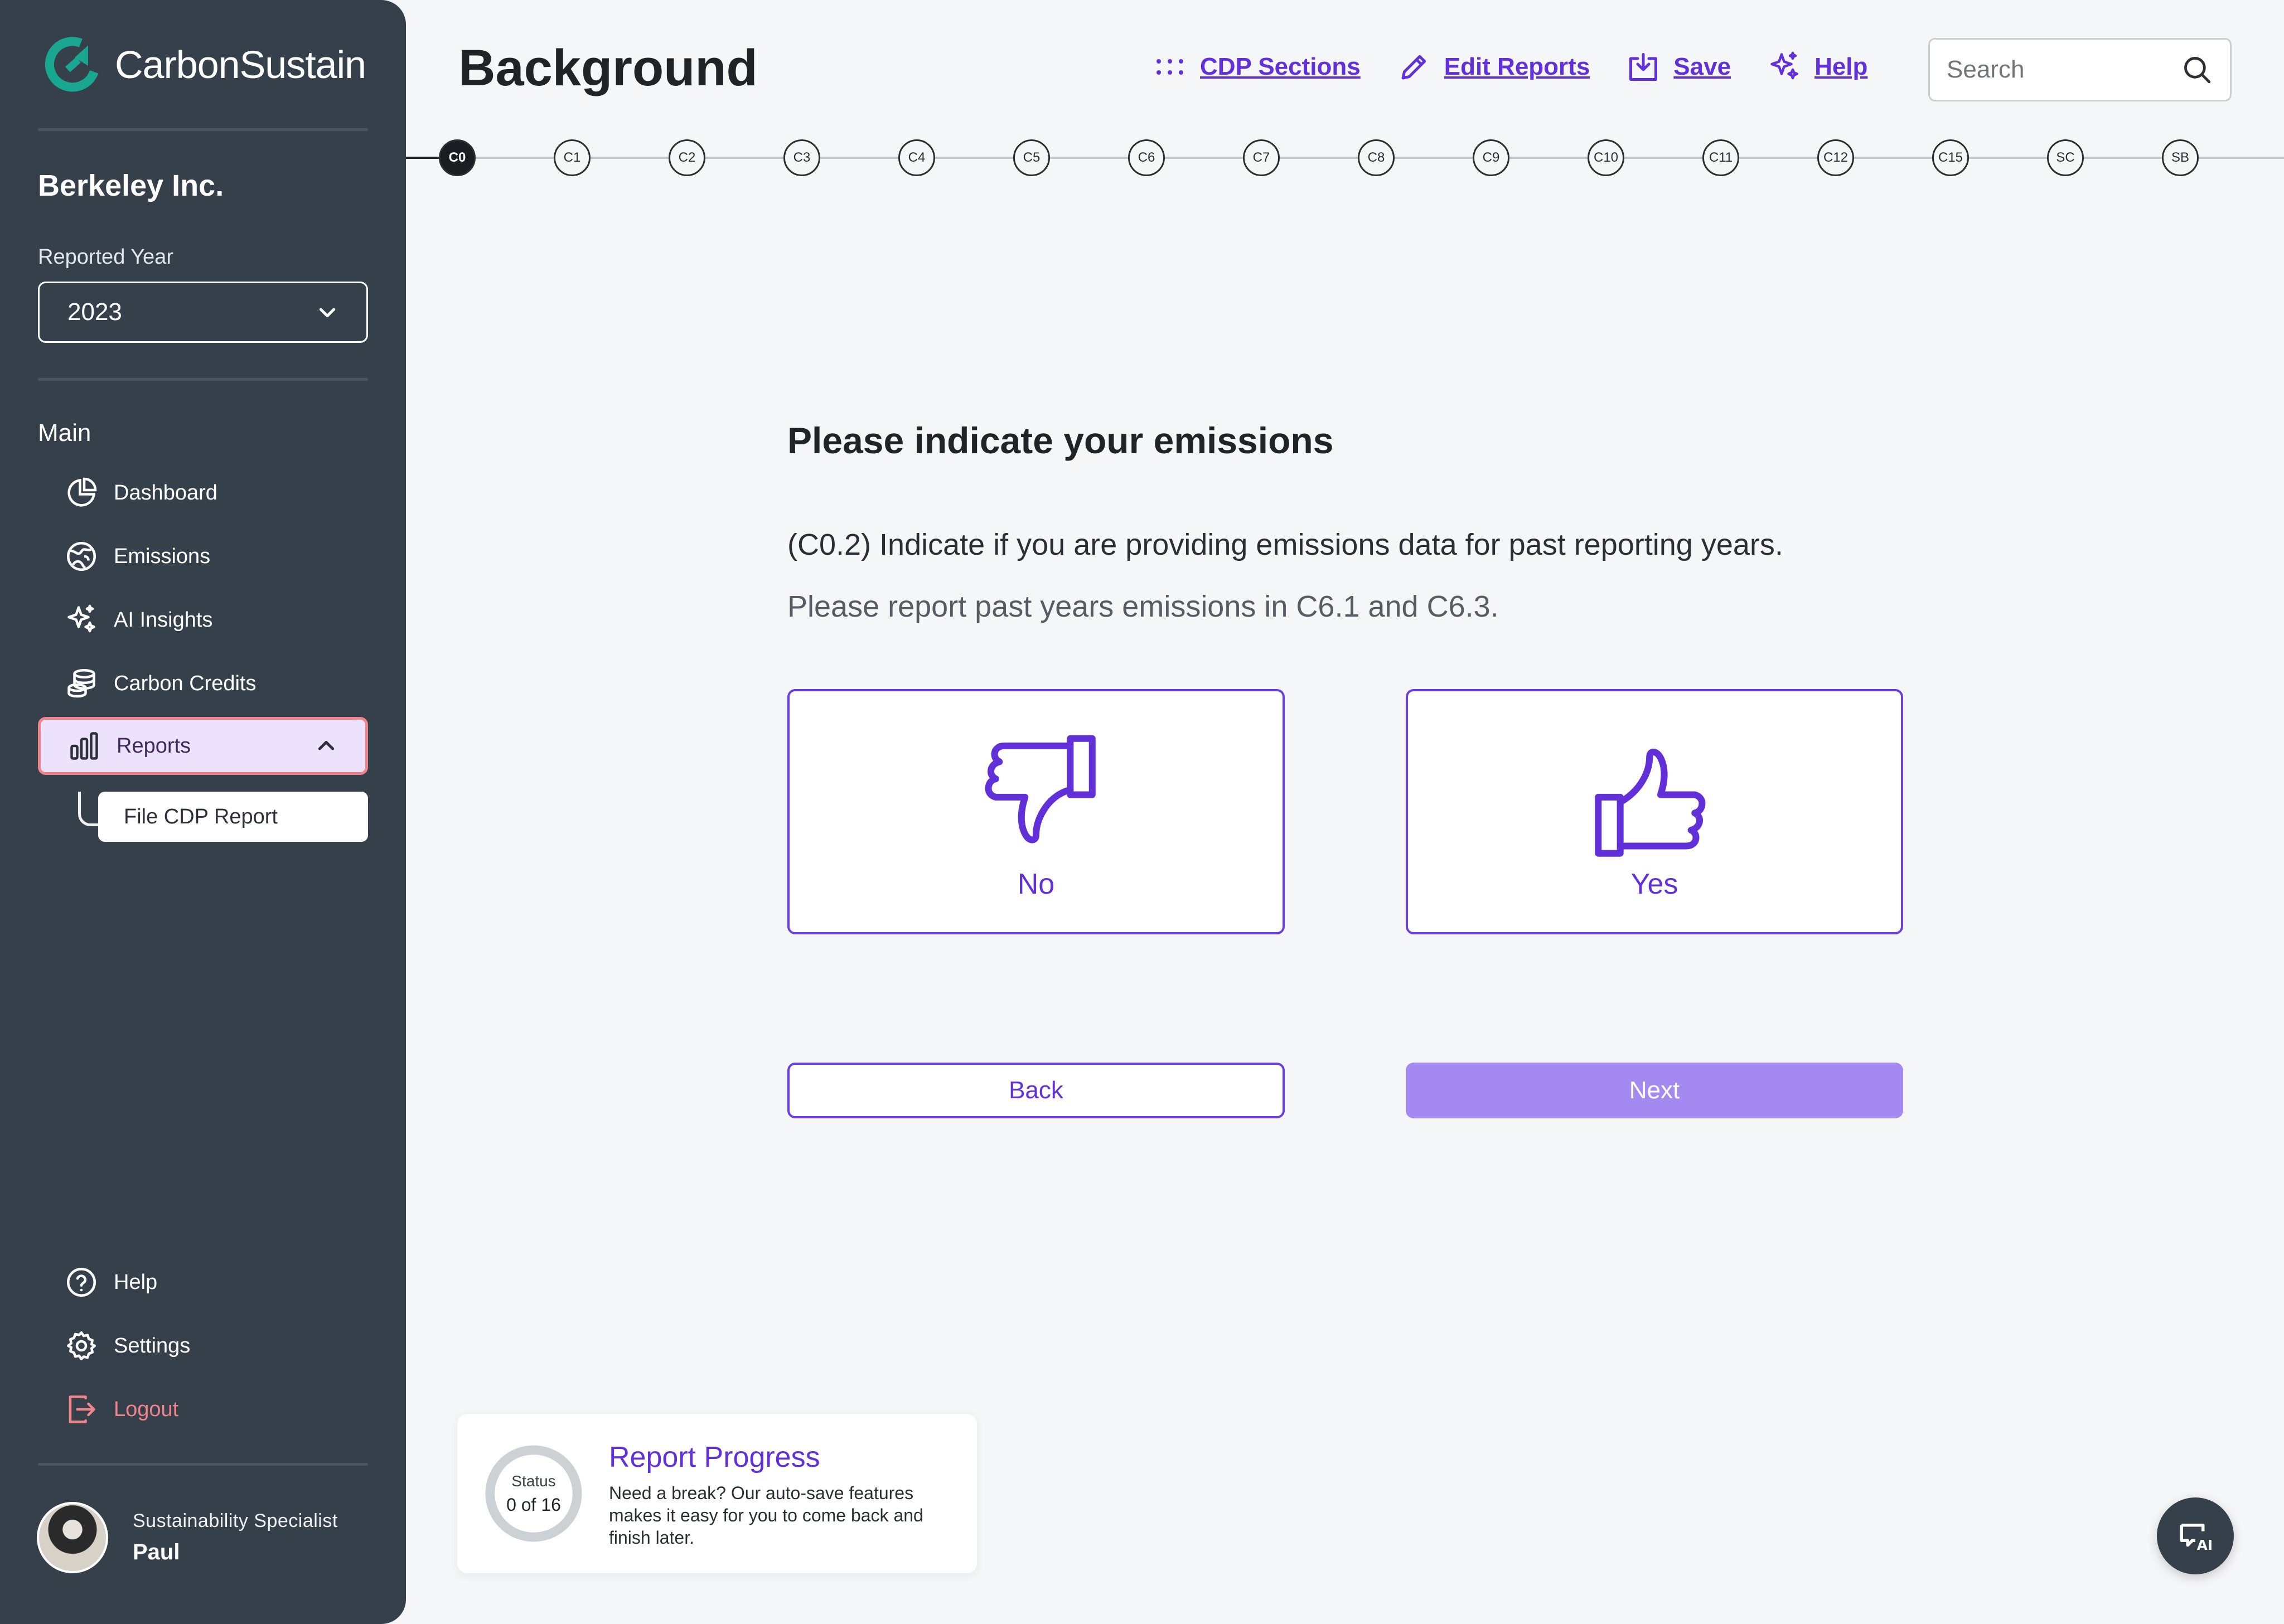 This screenshot has height=1624, width=2284. I want to click on progress-status-value: 0 of 16, so click(533, 1504).